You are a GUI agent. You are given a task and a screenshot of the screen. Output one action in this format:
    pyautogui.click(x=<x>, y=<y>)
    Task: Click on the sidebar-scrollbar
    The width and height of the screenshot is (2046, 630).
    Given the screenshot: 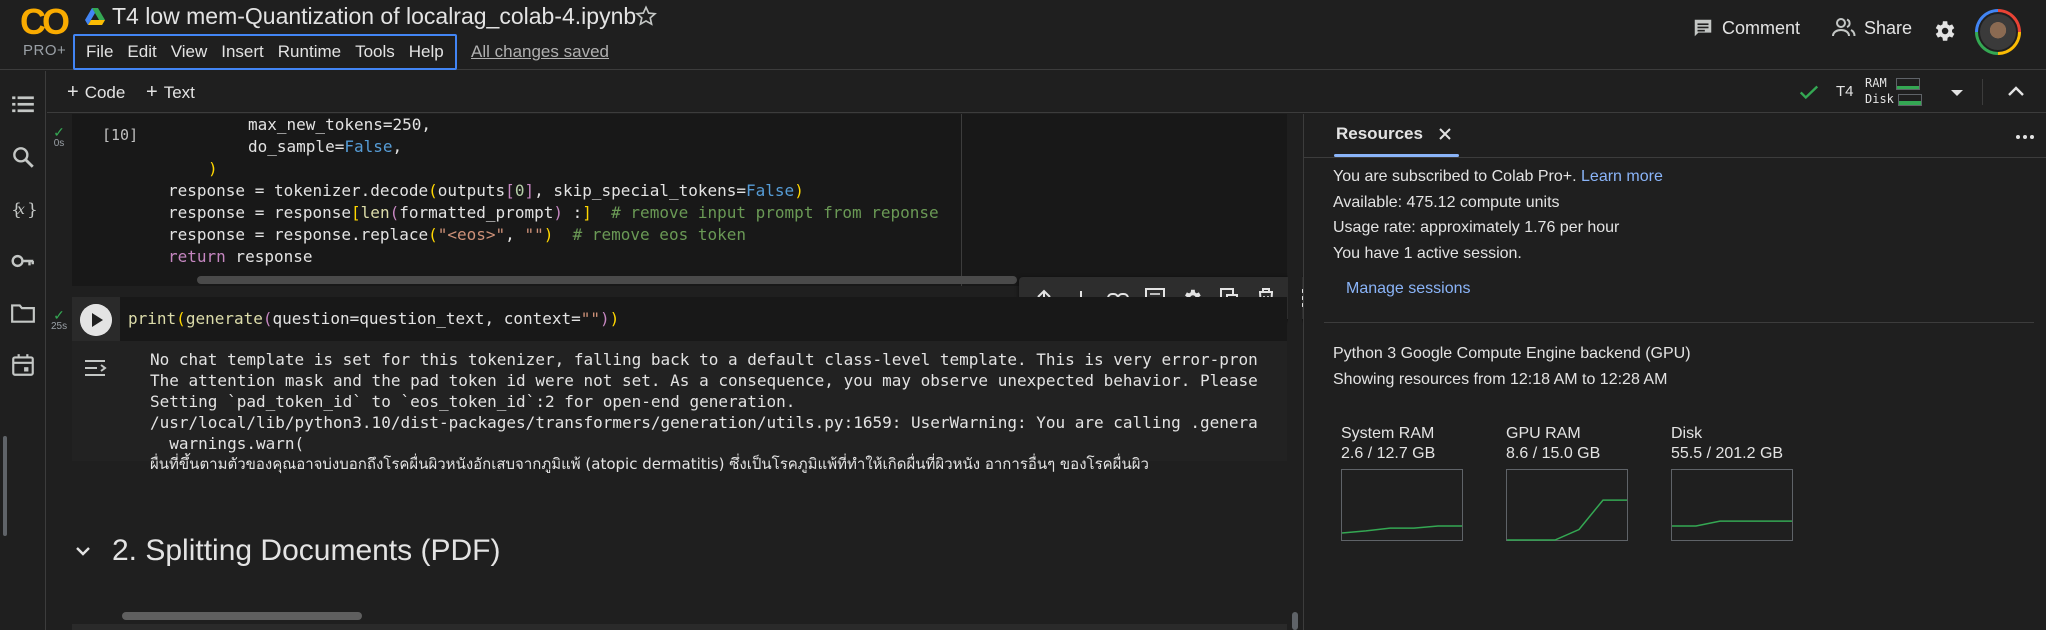 What is the action you would take?
    pyautogui.click(x=5, y=486)
    